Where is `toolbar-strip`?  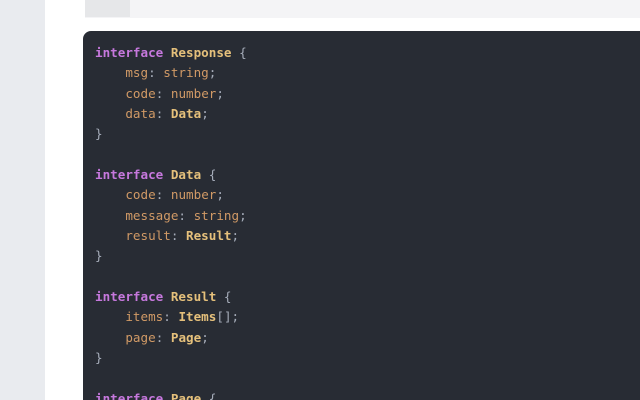
toolbar-strip is located at coordinates (362, 9).